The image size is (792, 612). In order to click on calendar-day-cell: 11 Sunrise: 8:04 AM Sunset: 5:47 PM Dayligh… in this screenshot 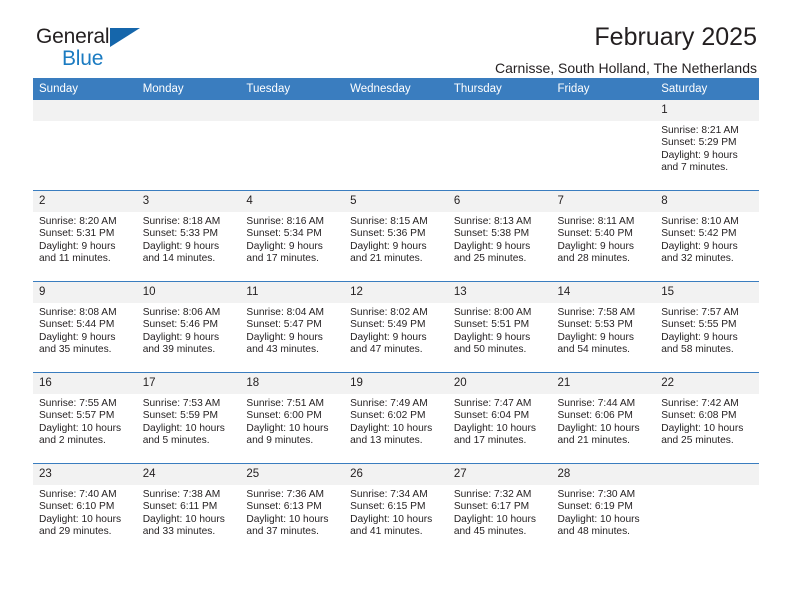, I will do `click(292, 327)`.